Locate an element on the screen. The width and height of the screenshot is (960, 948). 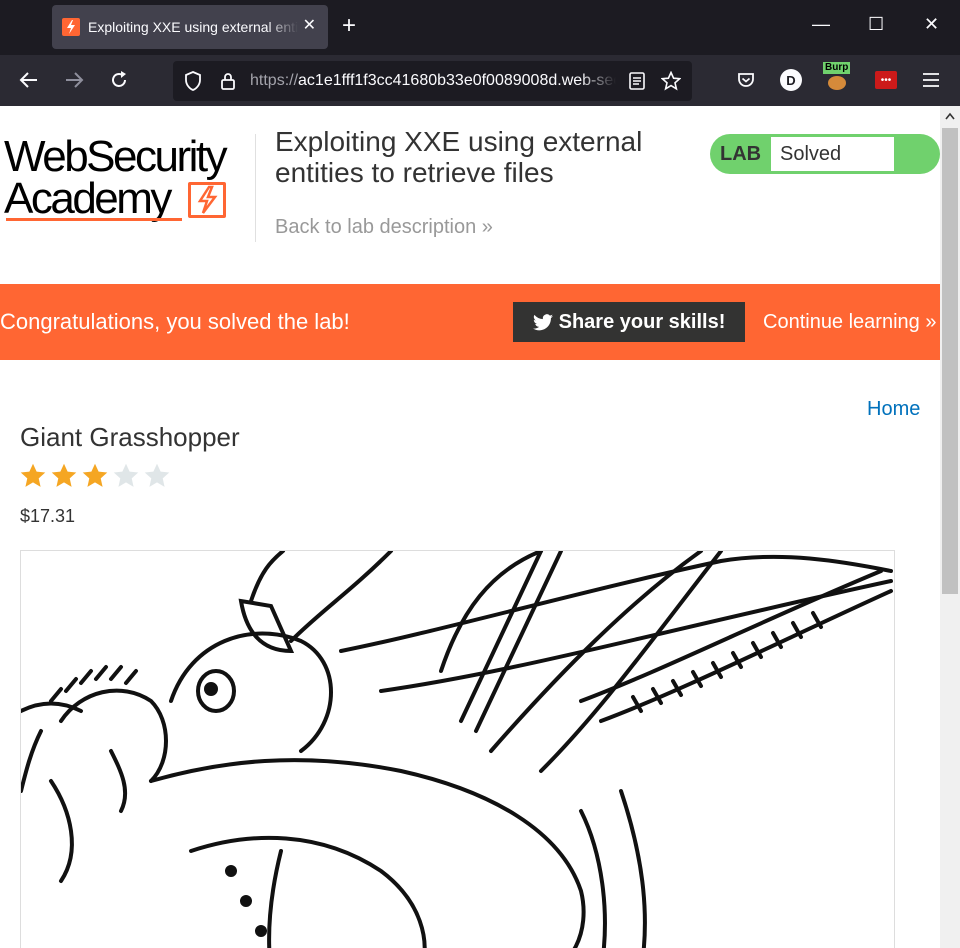
share-skills-button: Share your skills! is located at coordinates (629, 322).